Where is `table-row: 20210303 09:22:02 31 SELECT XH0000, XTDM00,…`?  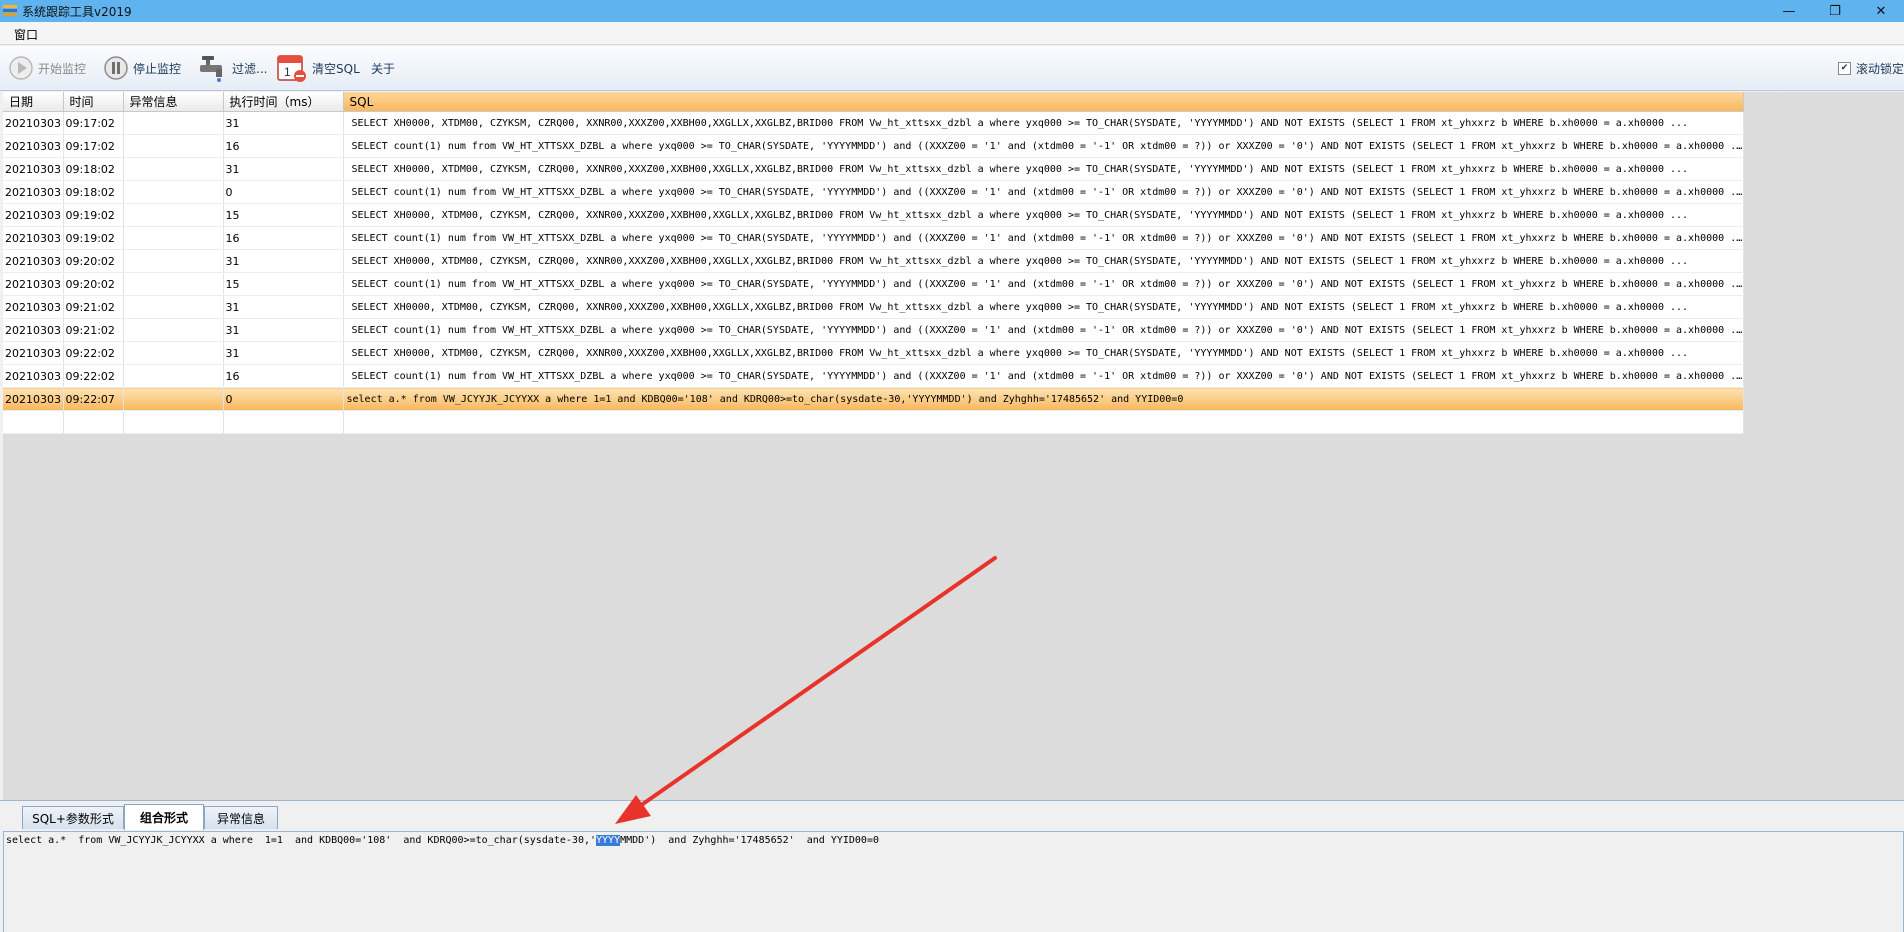 table-row: 20210303 09:22:02 31 SELECT XH0000, XTDM00,… is located at coordinates (873, 353).